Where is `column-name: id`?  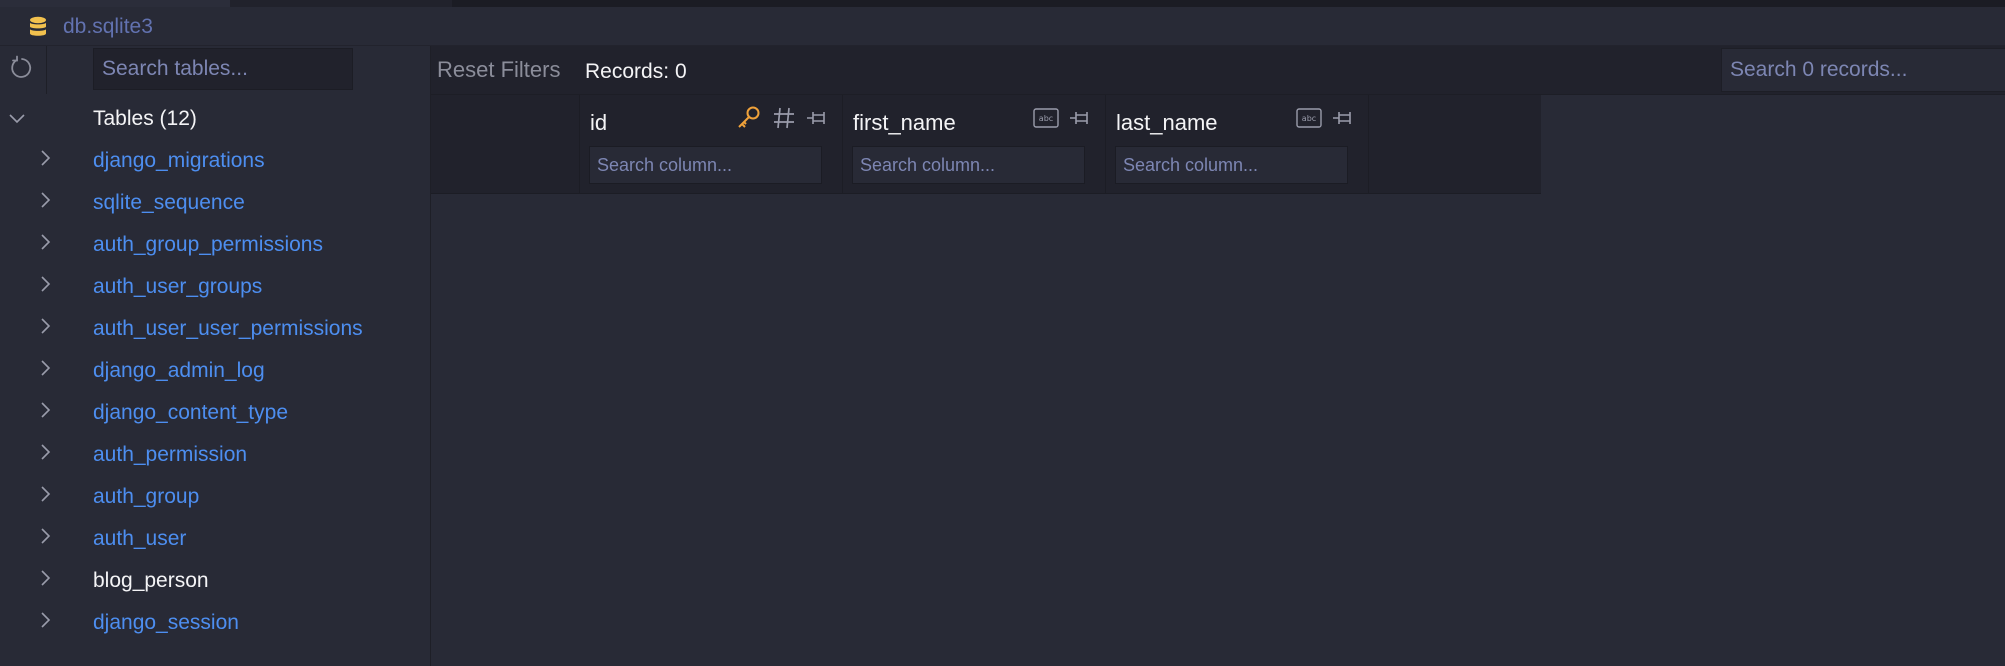 column-name: id is located at coordinates (599, 122).